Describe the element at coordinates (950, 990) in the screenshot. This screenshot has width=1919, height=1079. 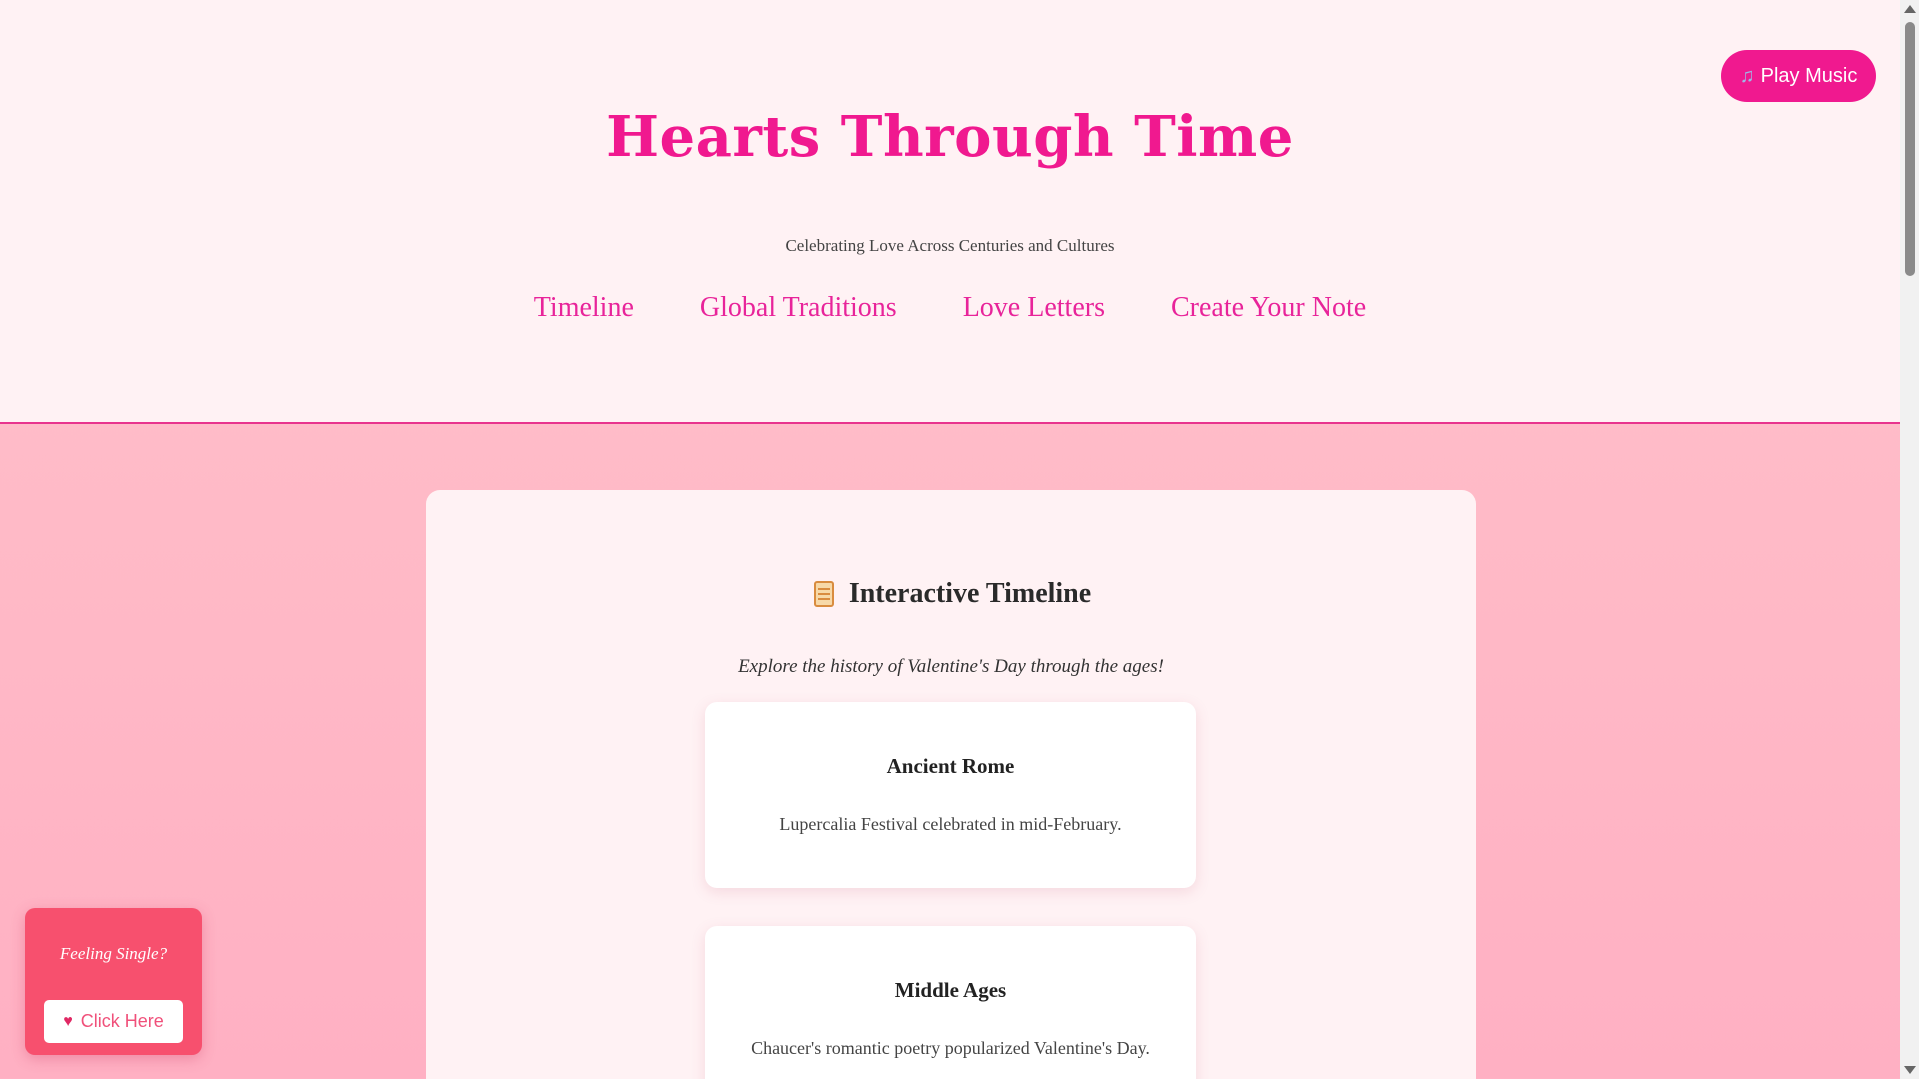
I see `timeline-era: Middle Ages` at that location.